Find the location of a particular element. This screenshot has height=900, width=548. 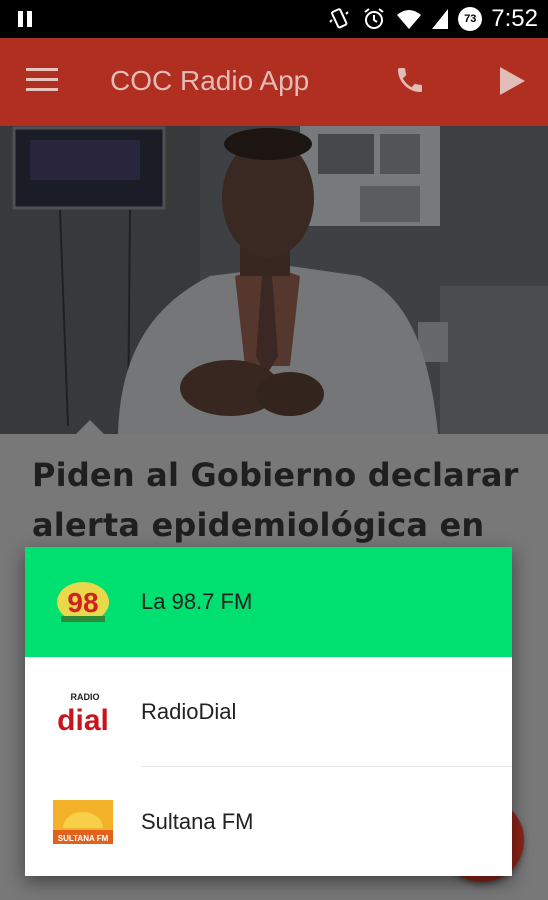

station-label: RadioDial is located at coordinates (189, 711).